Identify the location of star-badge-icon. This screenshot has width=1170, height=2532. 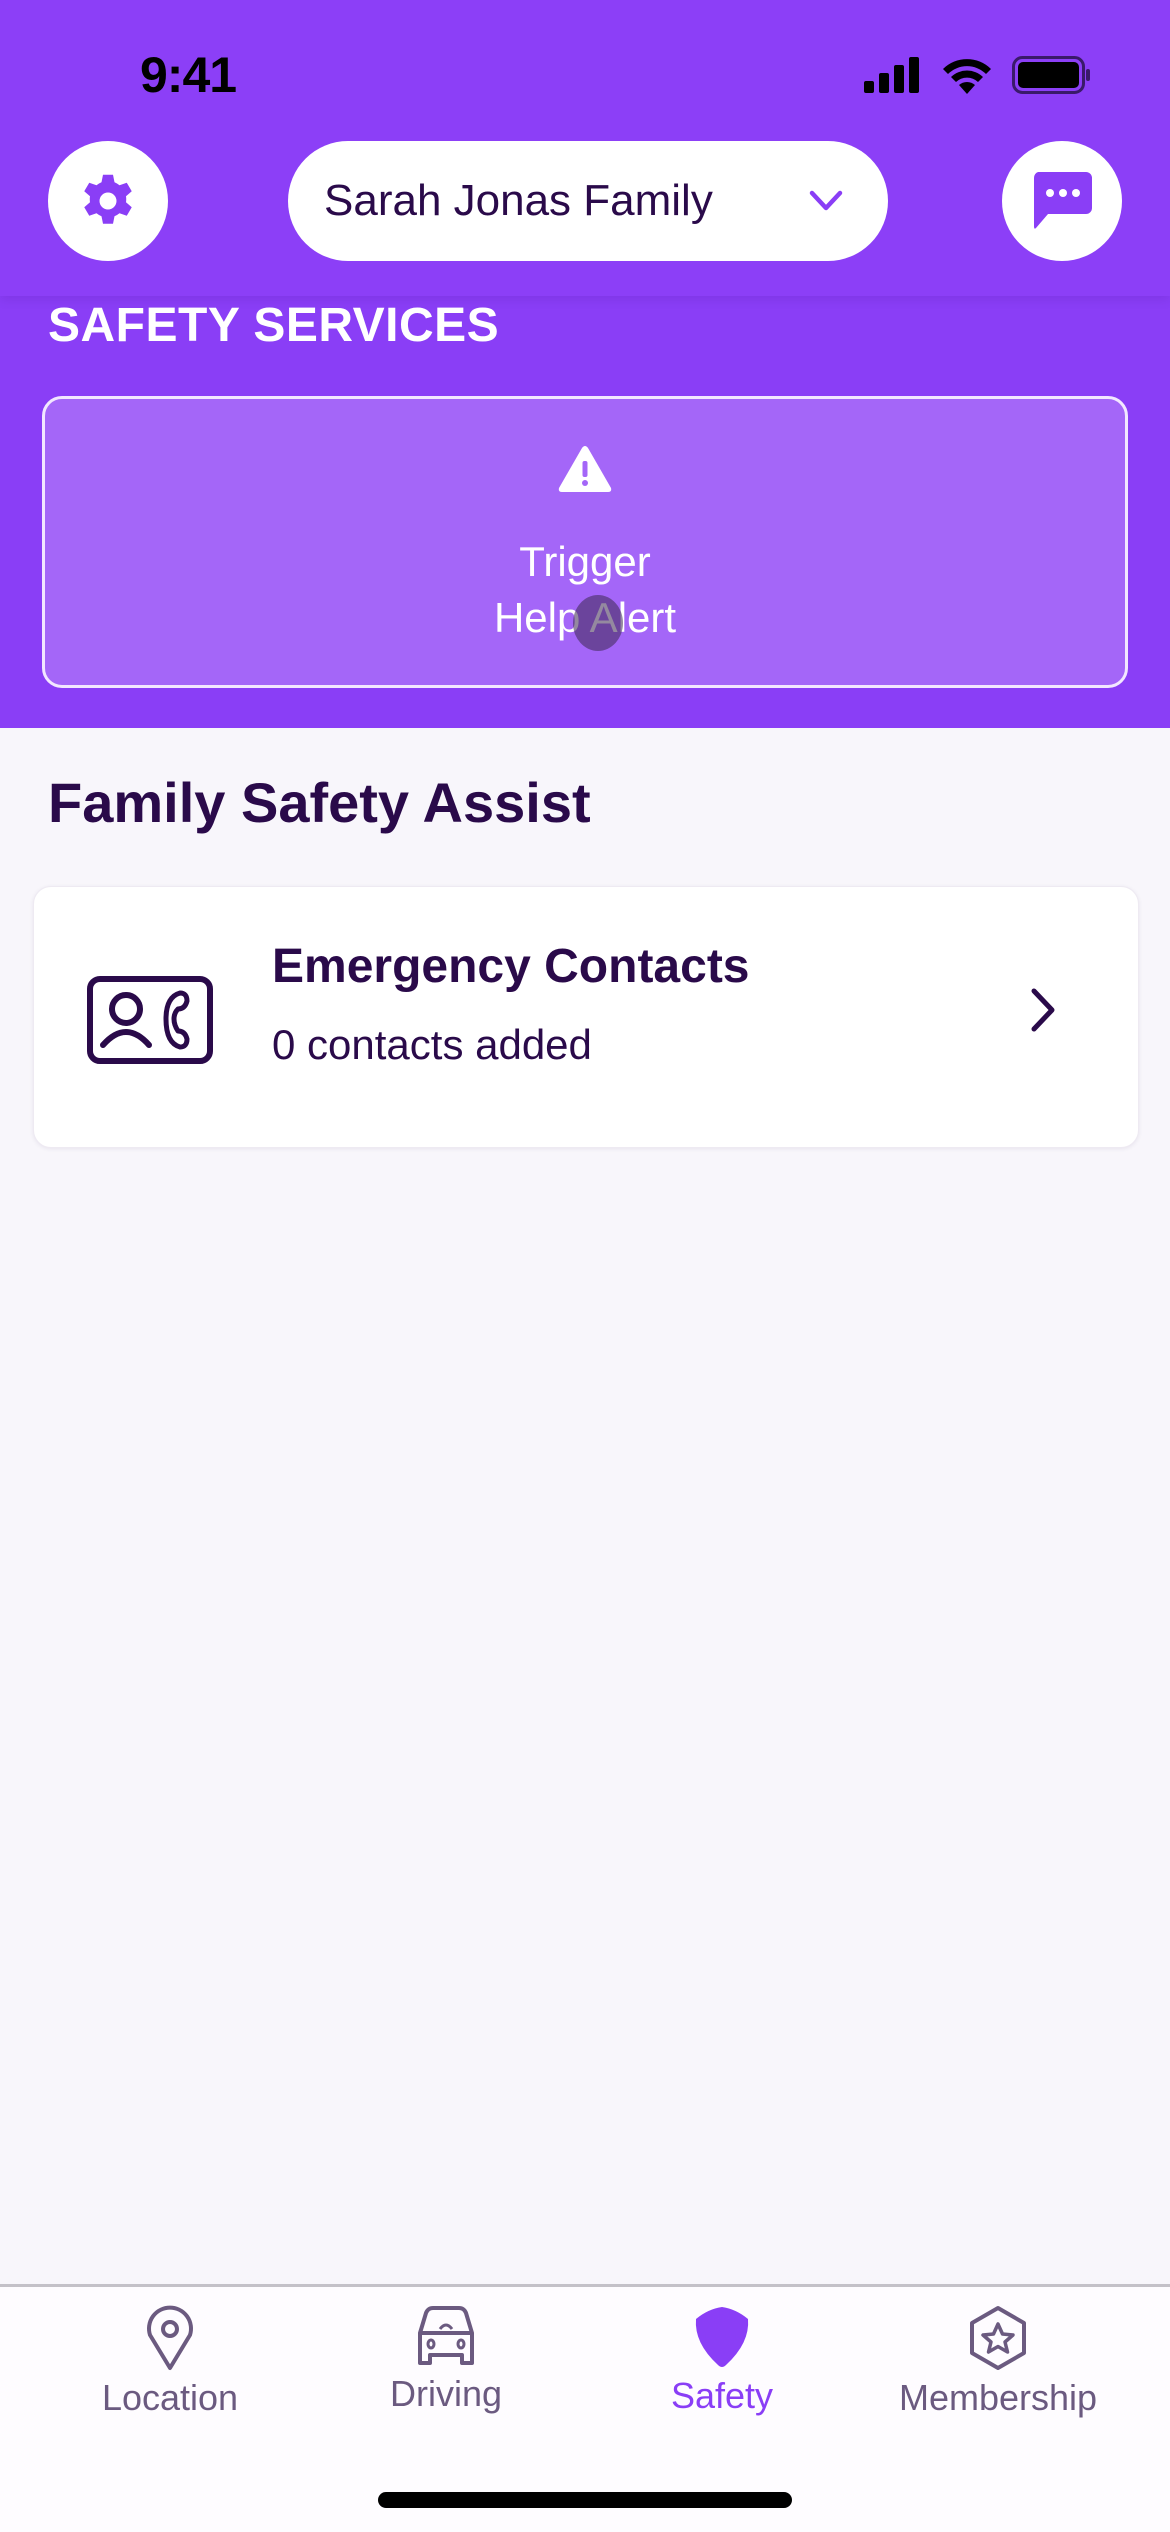
(998, 2338).